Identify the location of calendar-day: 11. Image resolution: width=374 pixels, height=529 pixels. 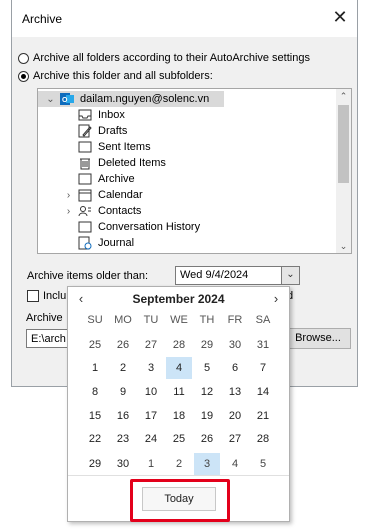
(179, 392).